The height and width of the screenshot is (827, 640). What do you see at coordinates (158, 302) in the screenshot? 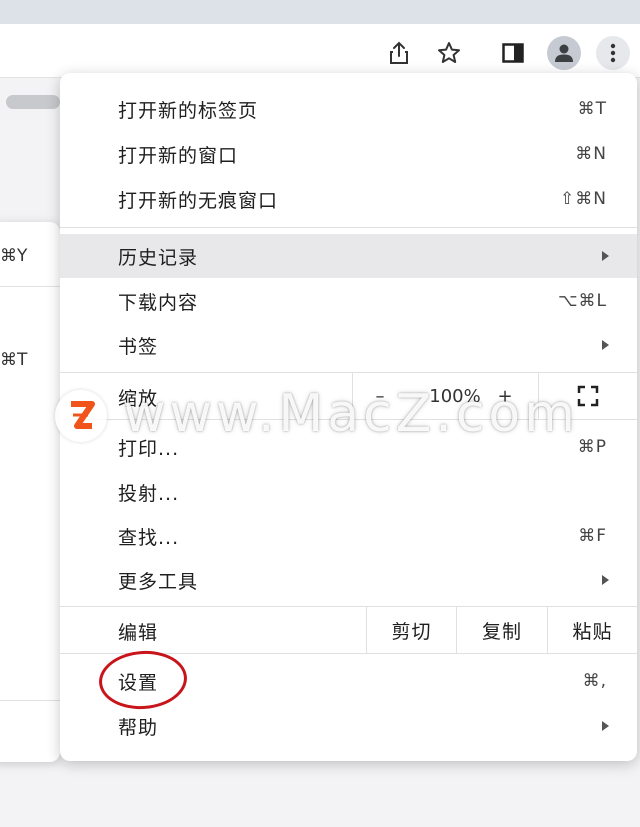
I see `menu-item-label: 下载内容` at bounding box center [158, 302].